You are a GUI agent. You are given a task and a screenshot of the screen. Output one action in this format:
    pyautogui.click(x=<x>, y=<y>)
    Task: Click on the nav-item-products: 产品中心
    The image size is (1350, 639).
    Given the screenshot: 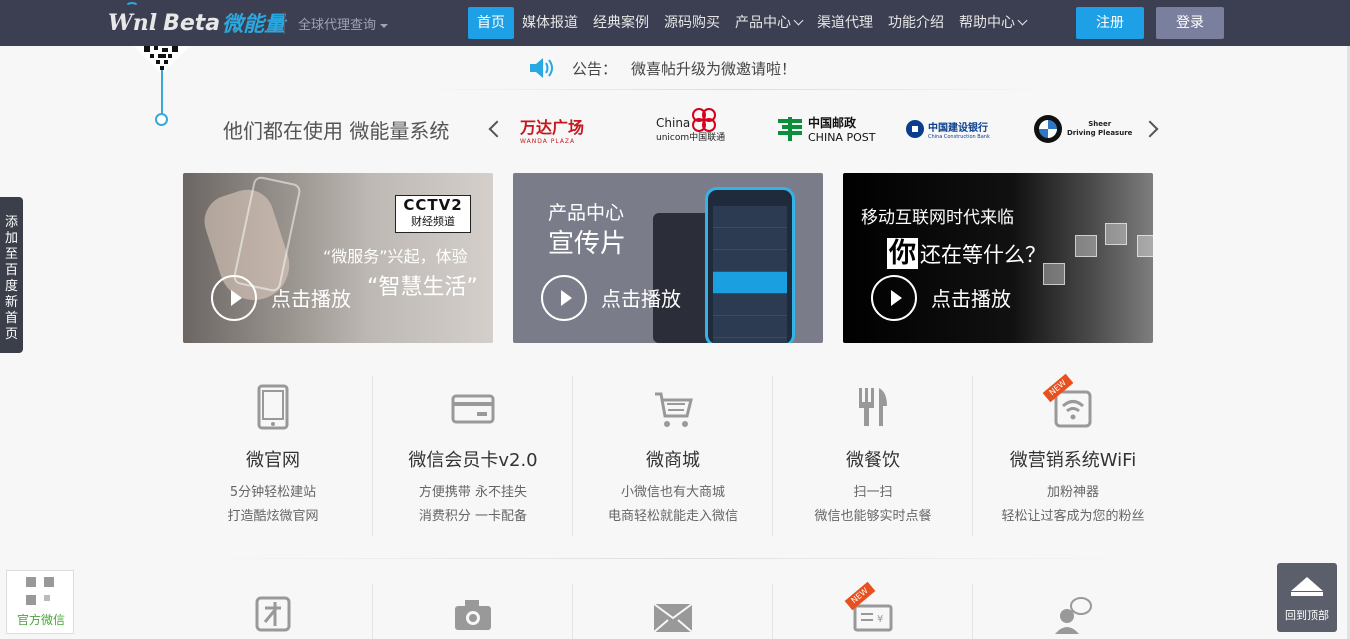 What is the action you would take?
    pyautogui.click(x=768, y=23)
    